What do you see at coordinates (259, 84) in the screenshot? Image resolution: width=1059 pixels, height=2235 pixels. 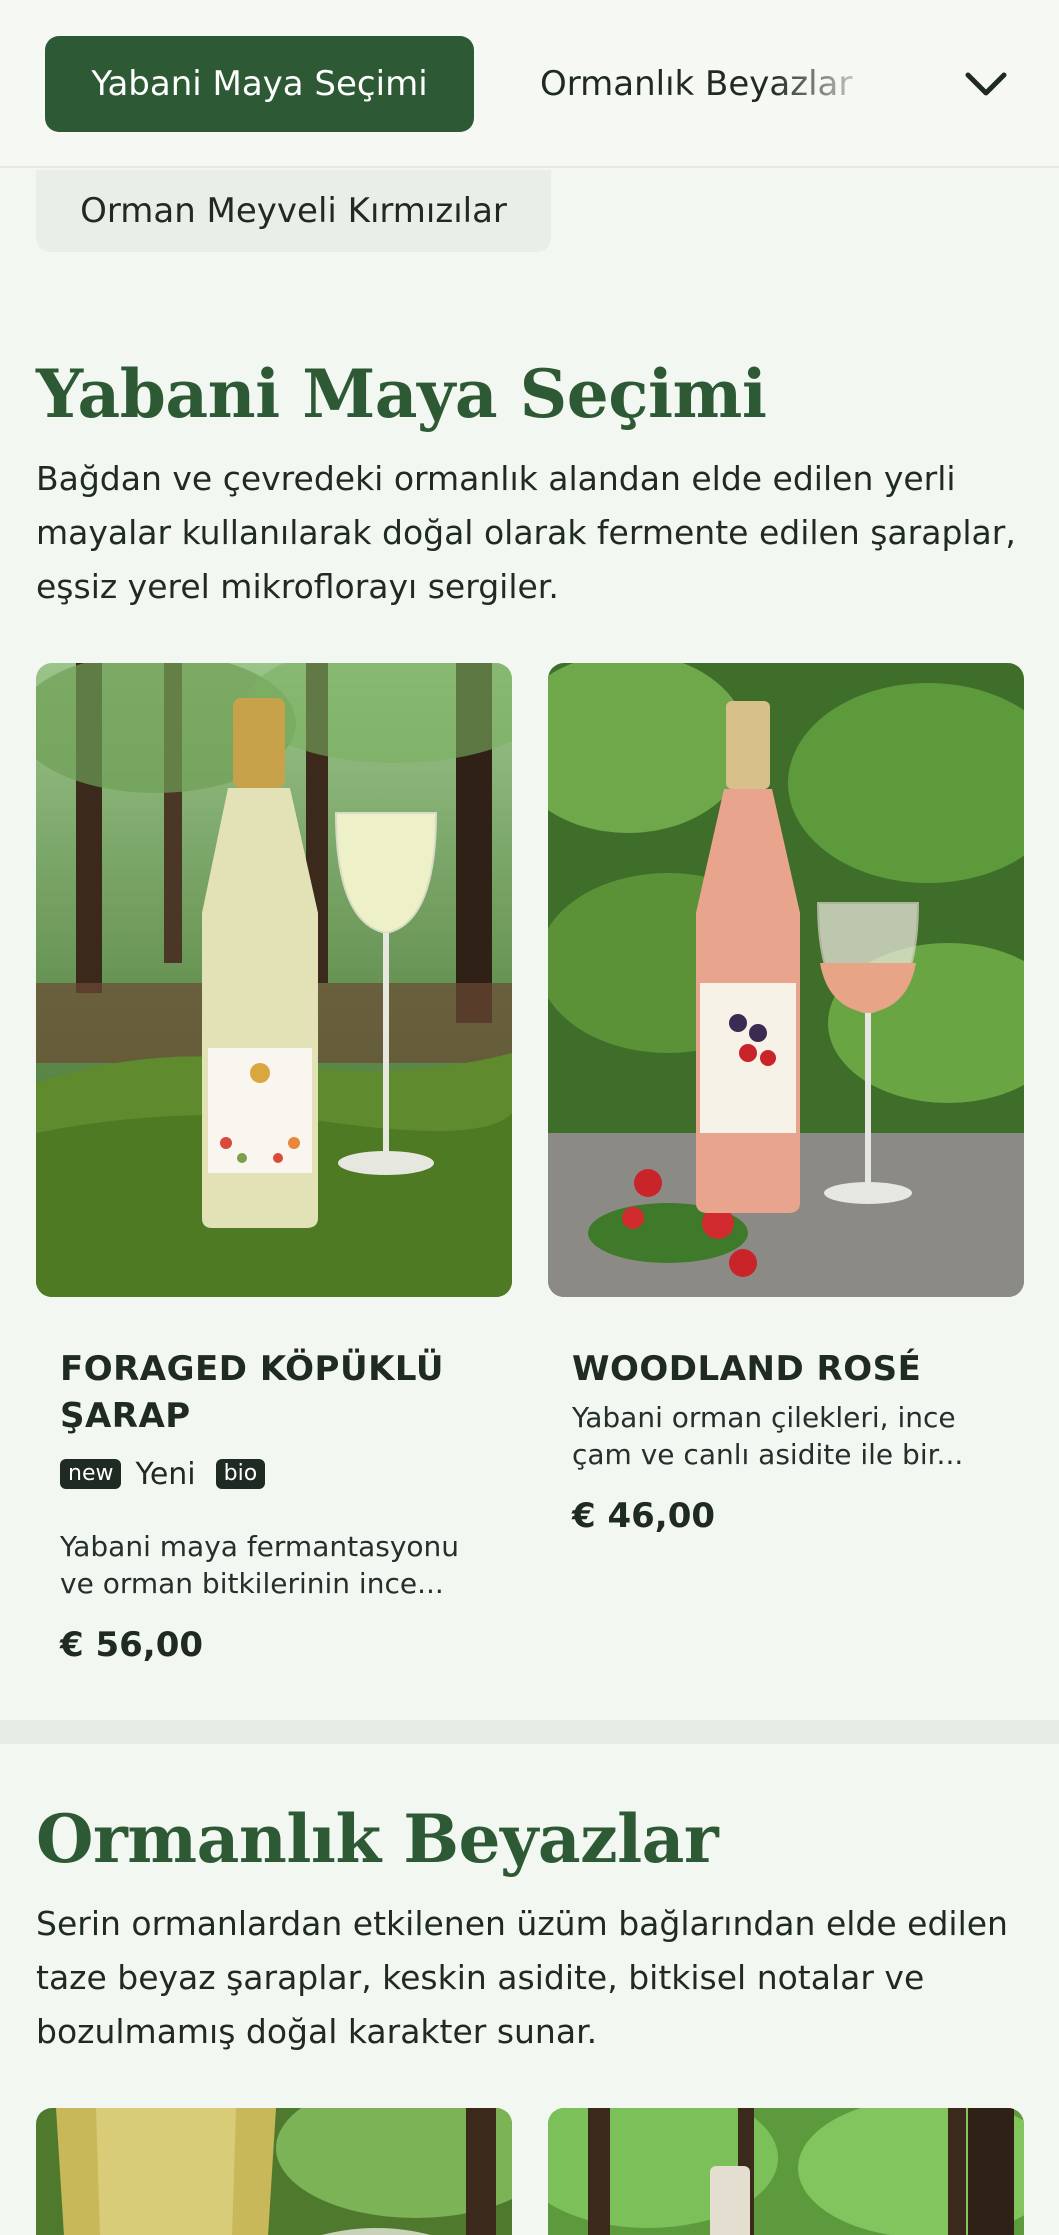 I see `tab-yabani-maya-secimi: Yabani Maya Seçimi` at bounding box center [259, 84].